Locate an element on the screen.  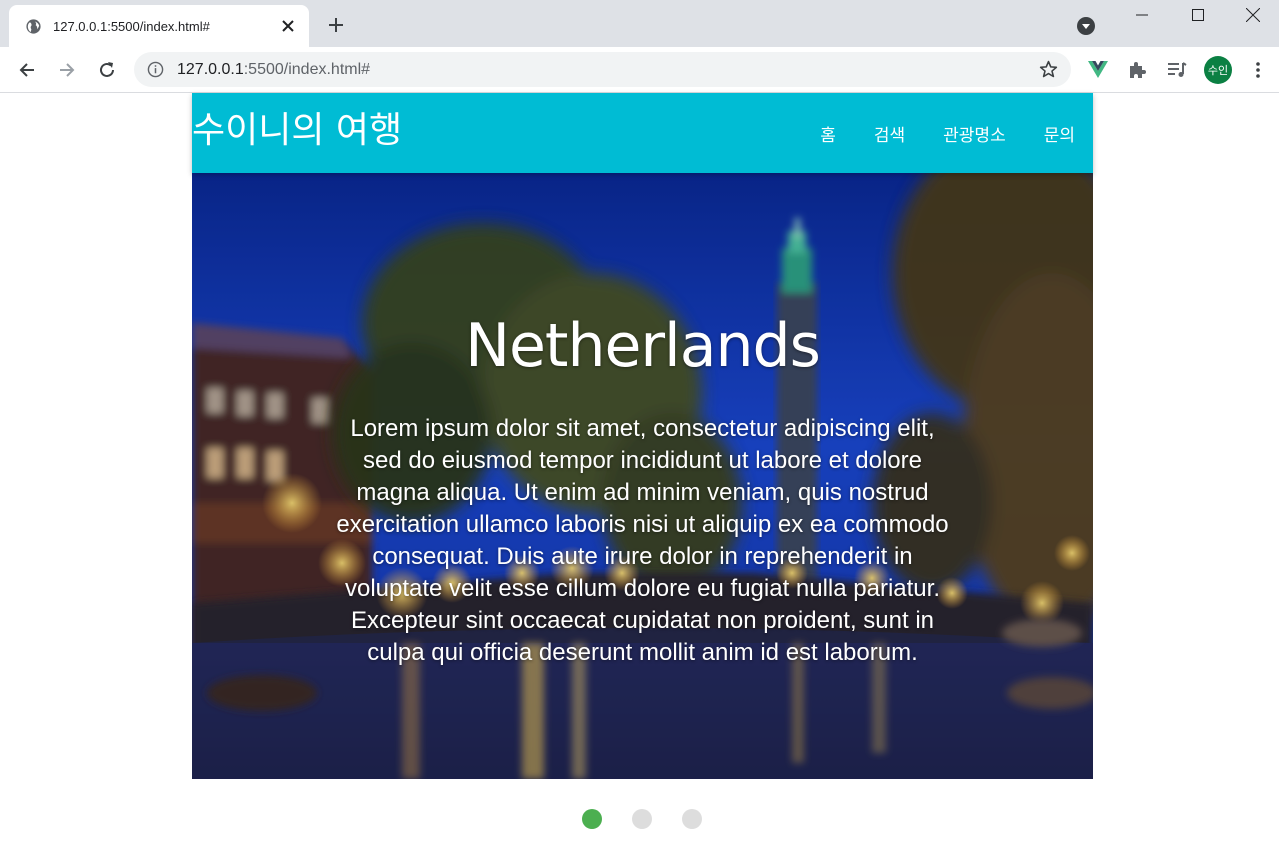
back-button is located at coordinates (27, 70).